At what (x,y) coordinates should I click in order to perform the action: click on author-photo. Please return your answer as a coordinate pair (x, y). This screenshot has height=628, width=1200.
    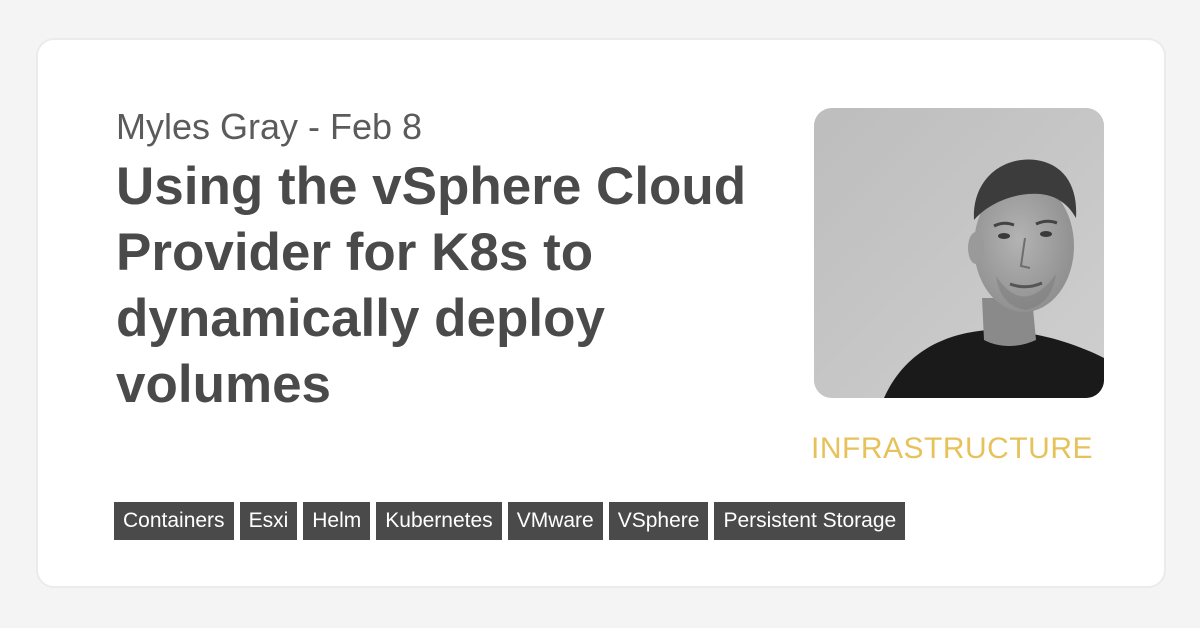
    Looking at the image, I should click on (959, 253).